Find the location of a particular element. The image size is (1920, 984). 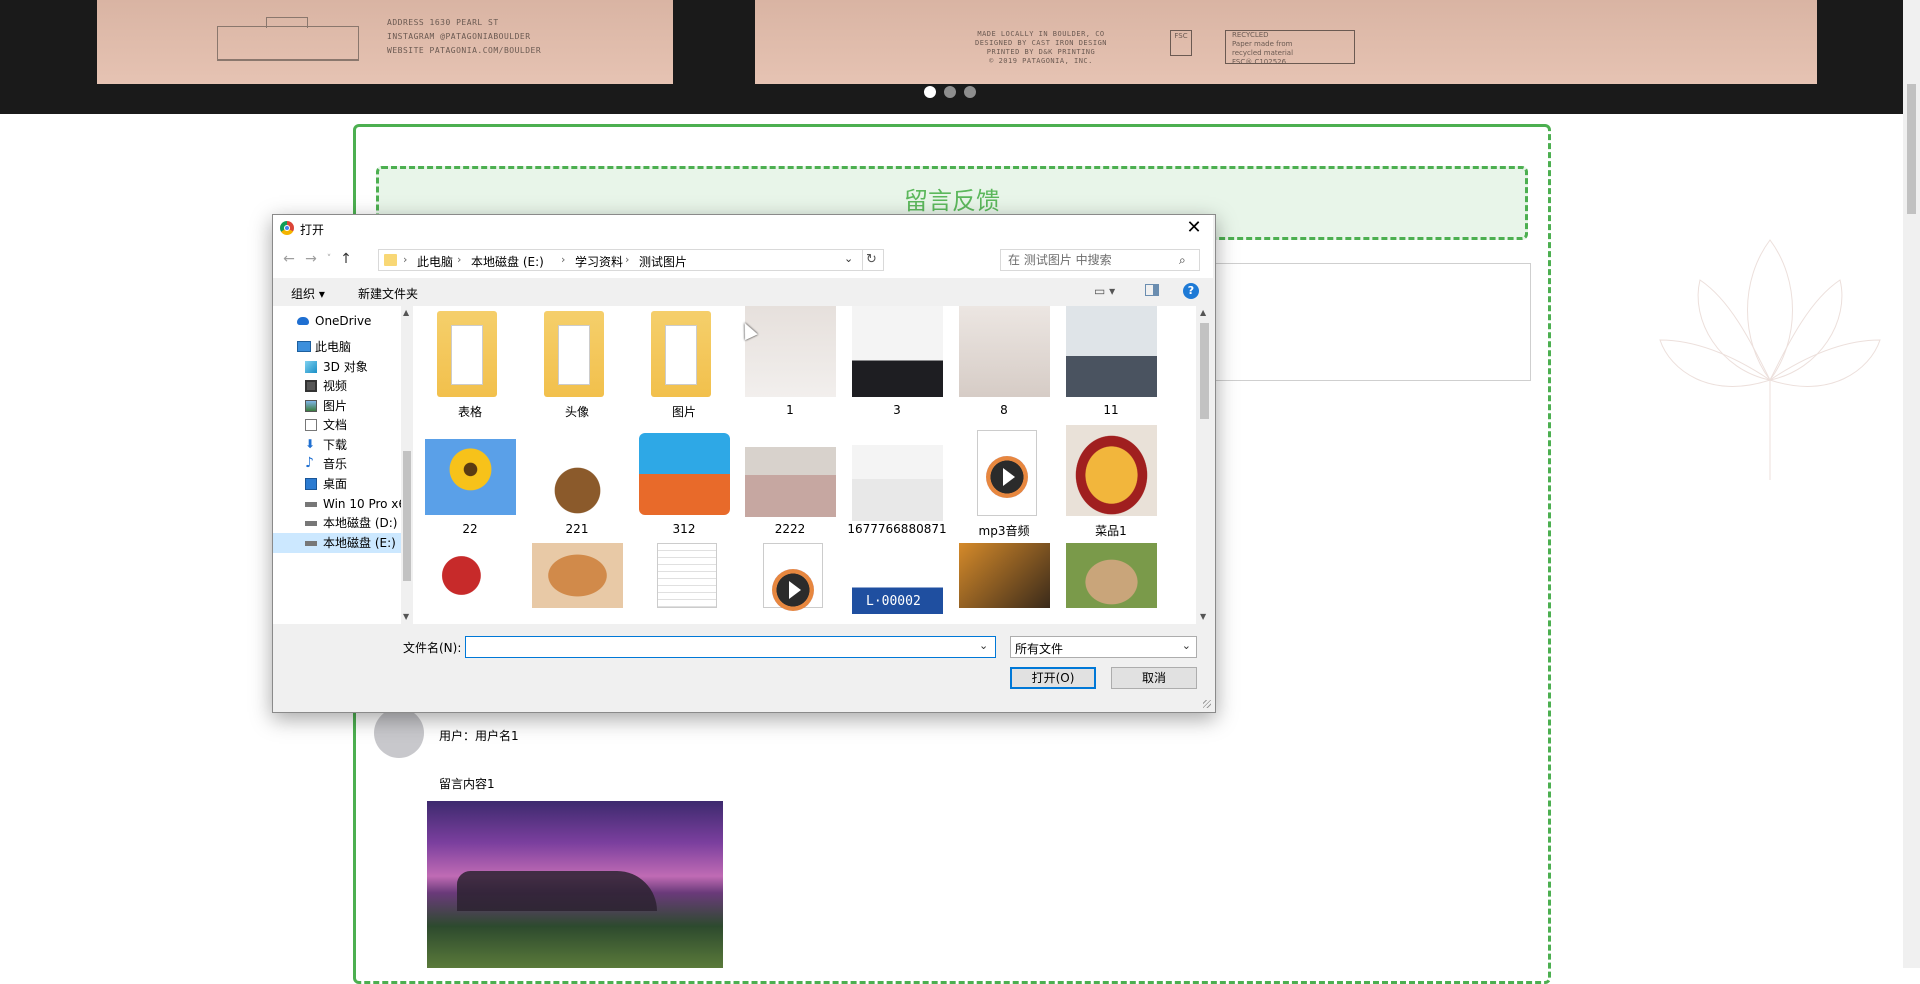

forward-arrow-icon: → is located at coordinates (311, 259).